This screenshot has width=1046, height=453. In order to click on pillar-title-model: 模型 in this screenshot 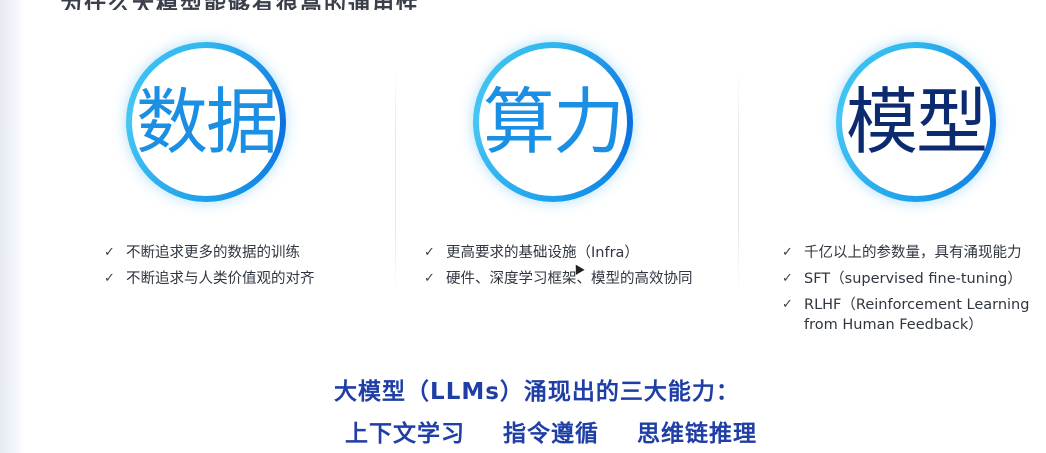, I will do `click(916, 122)`.